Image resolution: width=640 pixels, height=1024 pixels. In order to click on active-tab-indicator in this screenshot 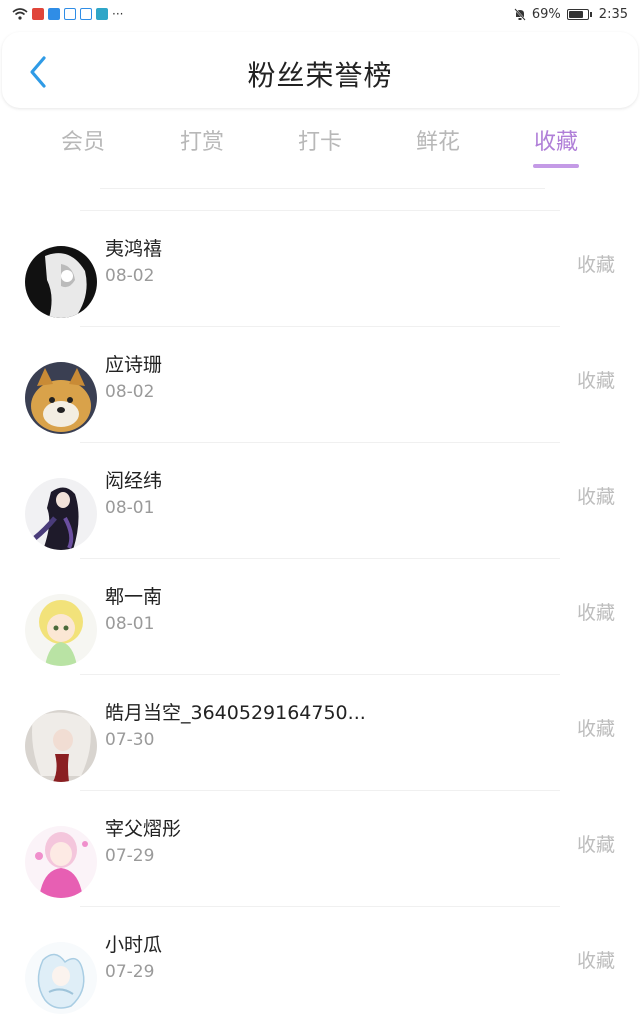, I will do `click(556, 166)`.